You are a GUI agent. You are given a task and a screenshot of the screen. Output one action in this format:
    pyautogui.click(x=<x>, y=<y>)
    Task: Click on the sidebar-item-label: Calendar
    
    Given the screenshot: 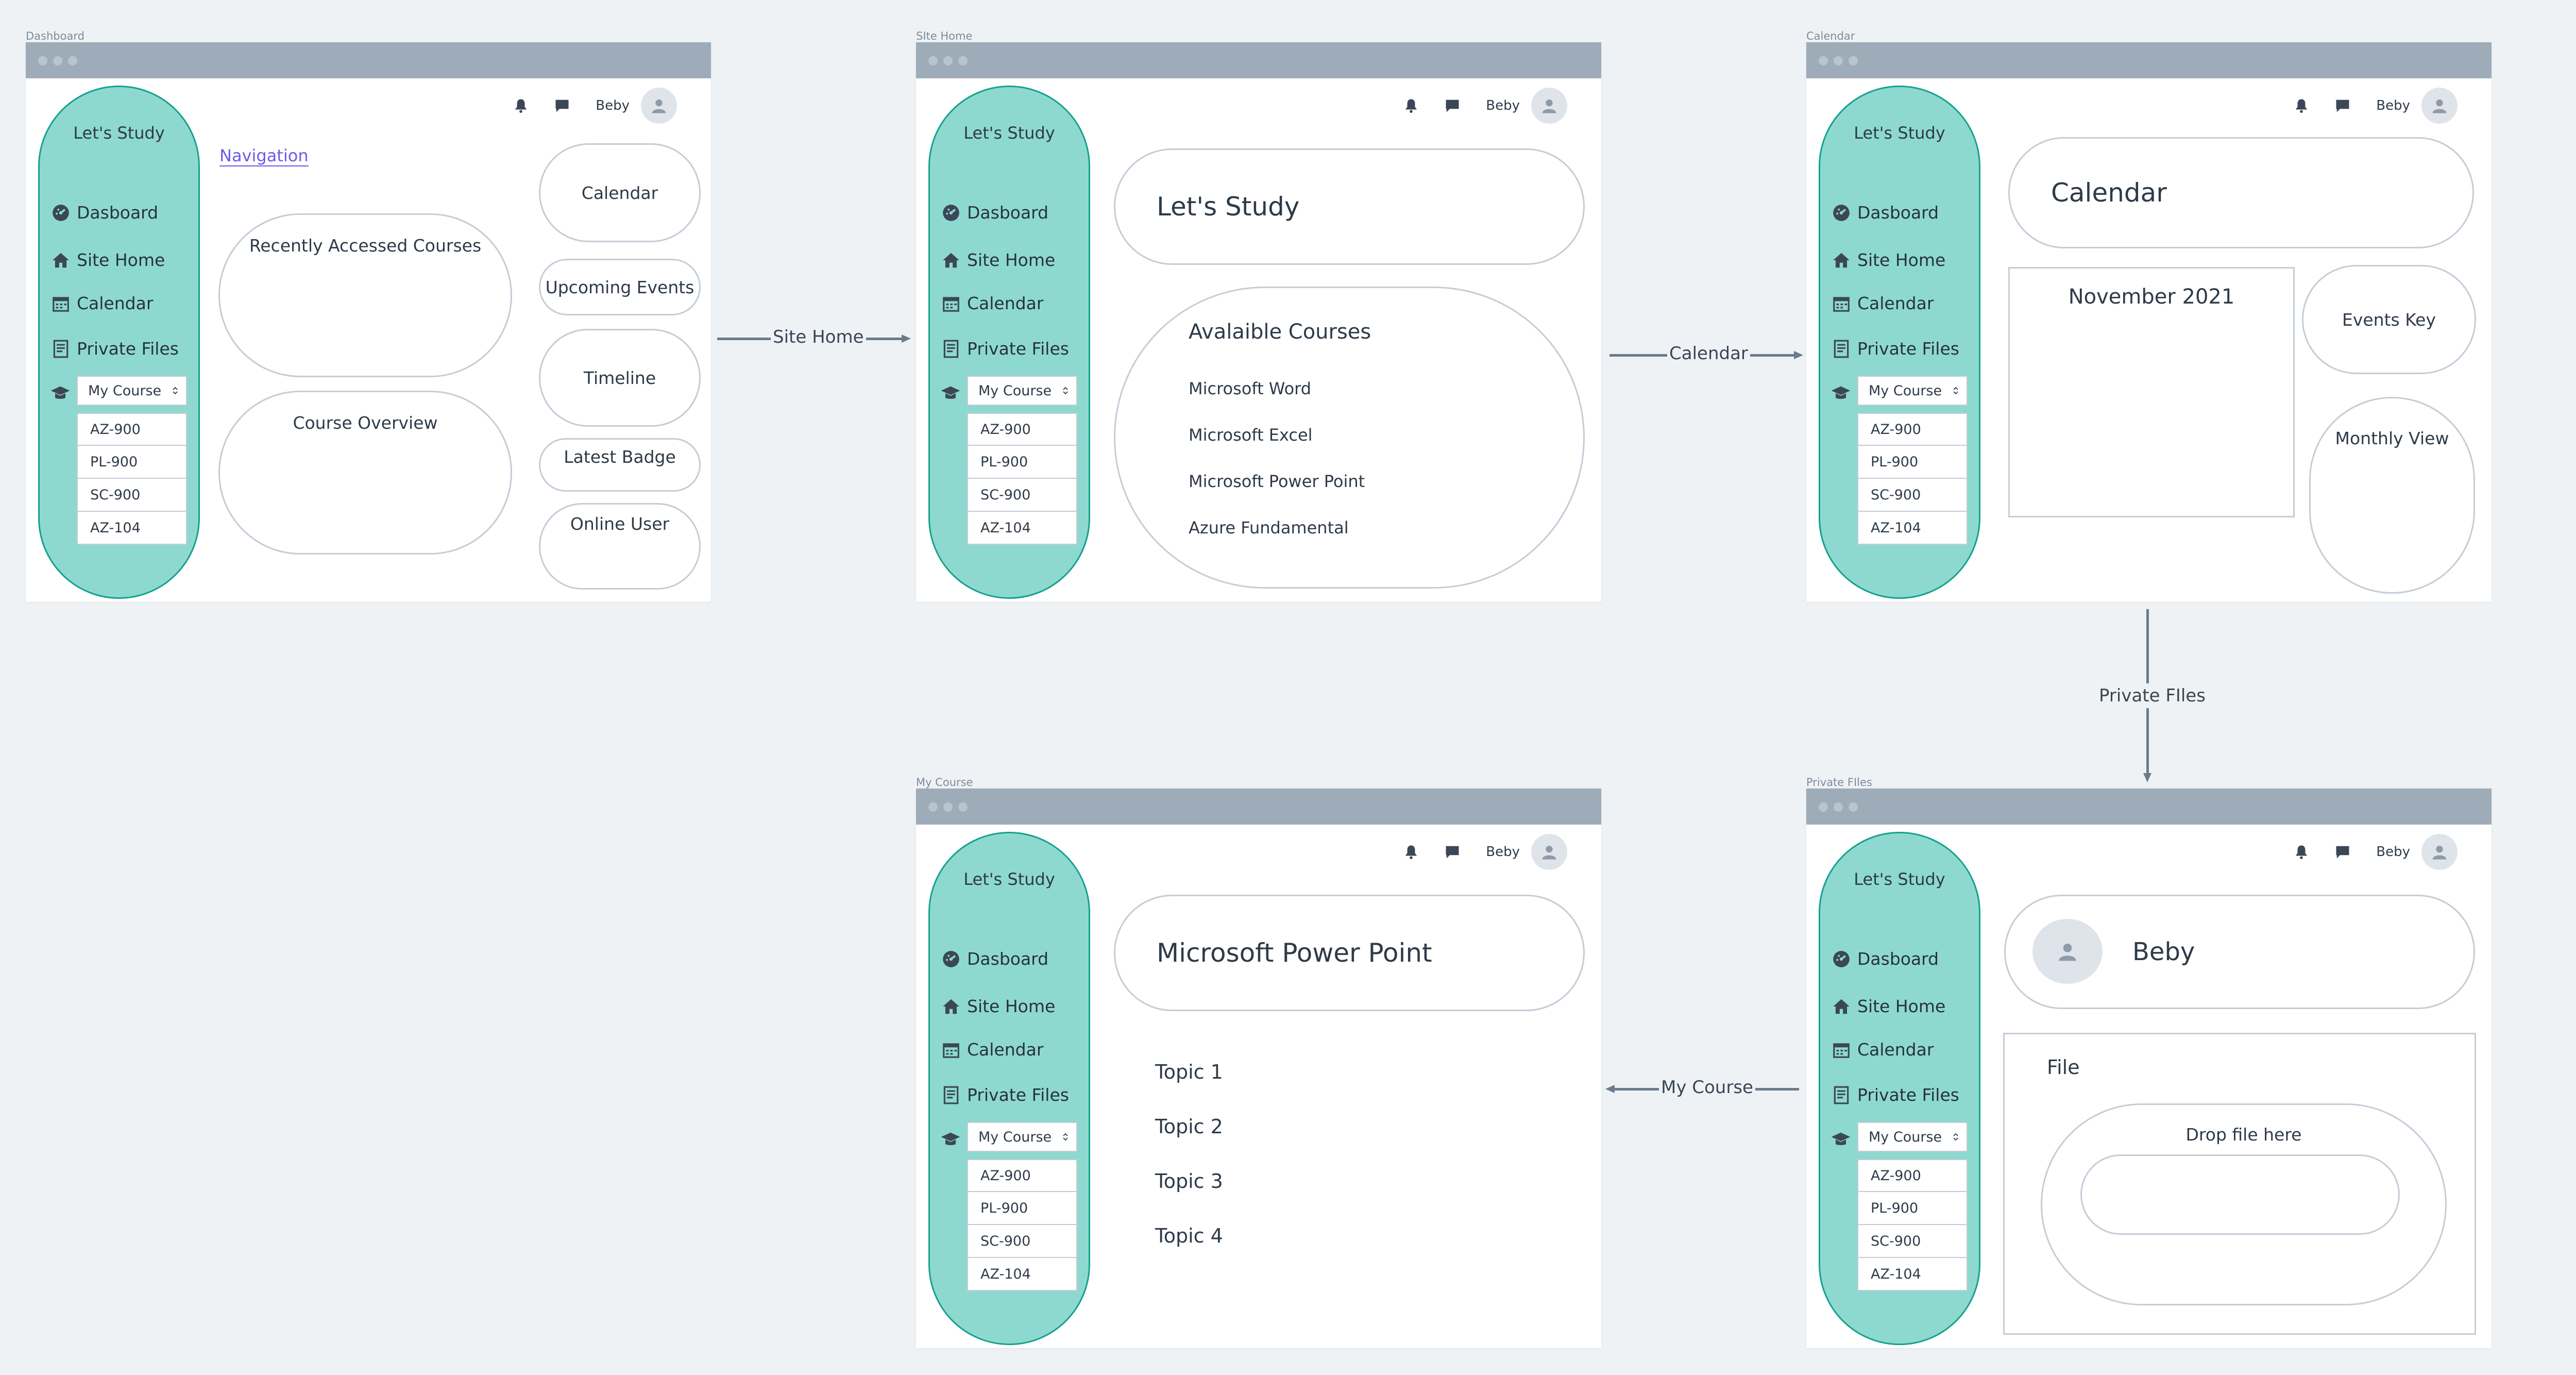 What is the action you would take?
    pyautogui.click(x=1005, y=1049)
    